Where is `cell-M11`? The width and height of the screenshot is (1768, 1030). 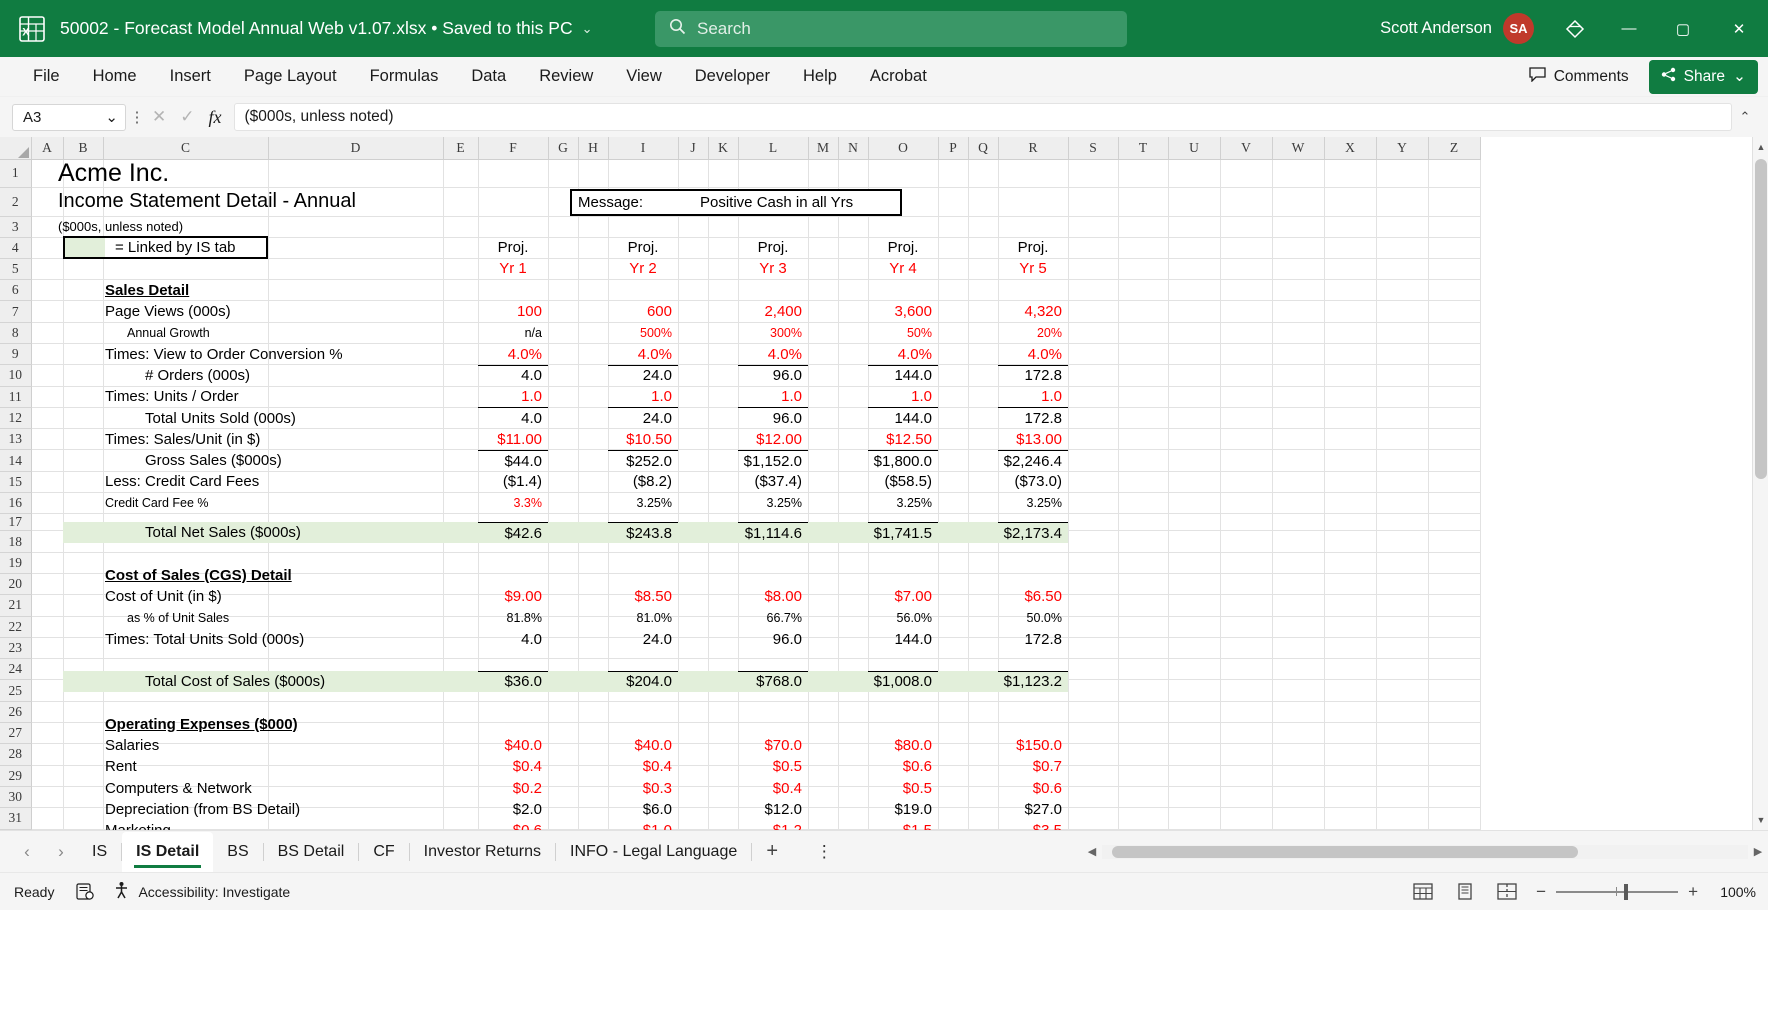 cell-M11 is located at coordinates (823, 397).